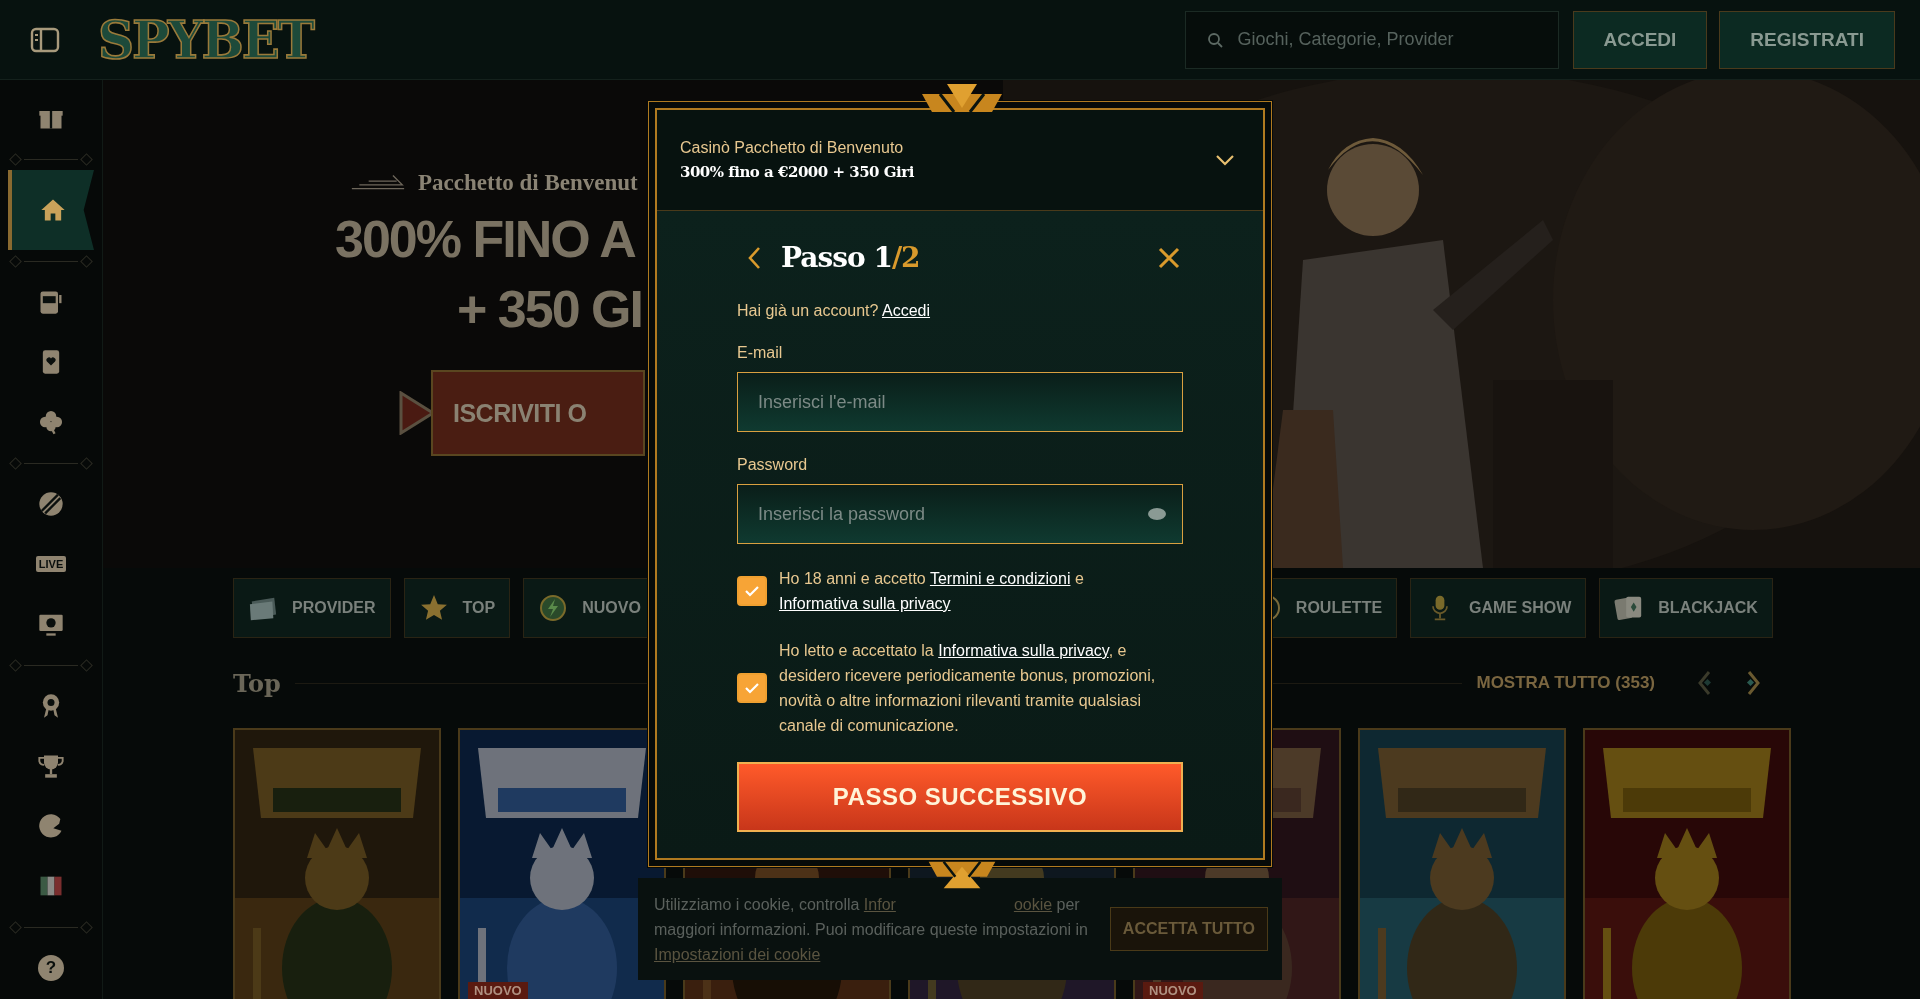 This screenshot has width=1920, height=999. I want to click on search-icon, so click(1214, 39).